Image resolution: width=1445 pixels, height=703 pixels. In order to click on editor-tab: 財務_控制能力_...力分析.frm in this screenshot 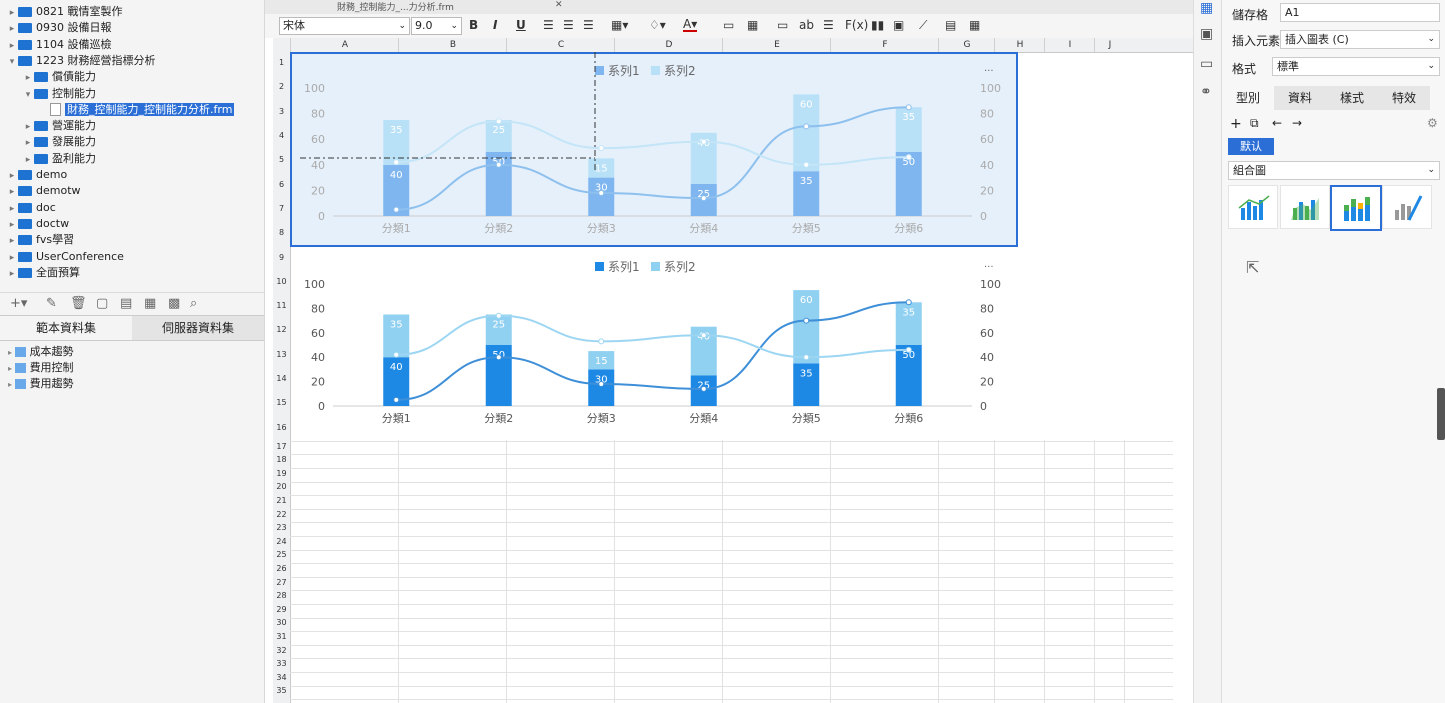, I will do `click(395, 6)`.